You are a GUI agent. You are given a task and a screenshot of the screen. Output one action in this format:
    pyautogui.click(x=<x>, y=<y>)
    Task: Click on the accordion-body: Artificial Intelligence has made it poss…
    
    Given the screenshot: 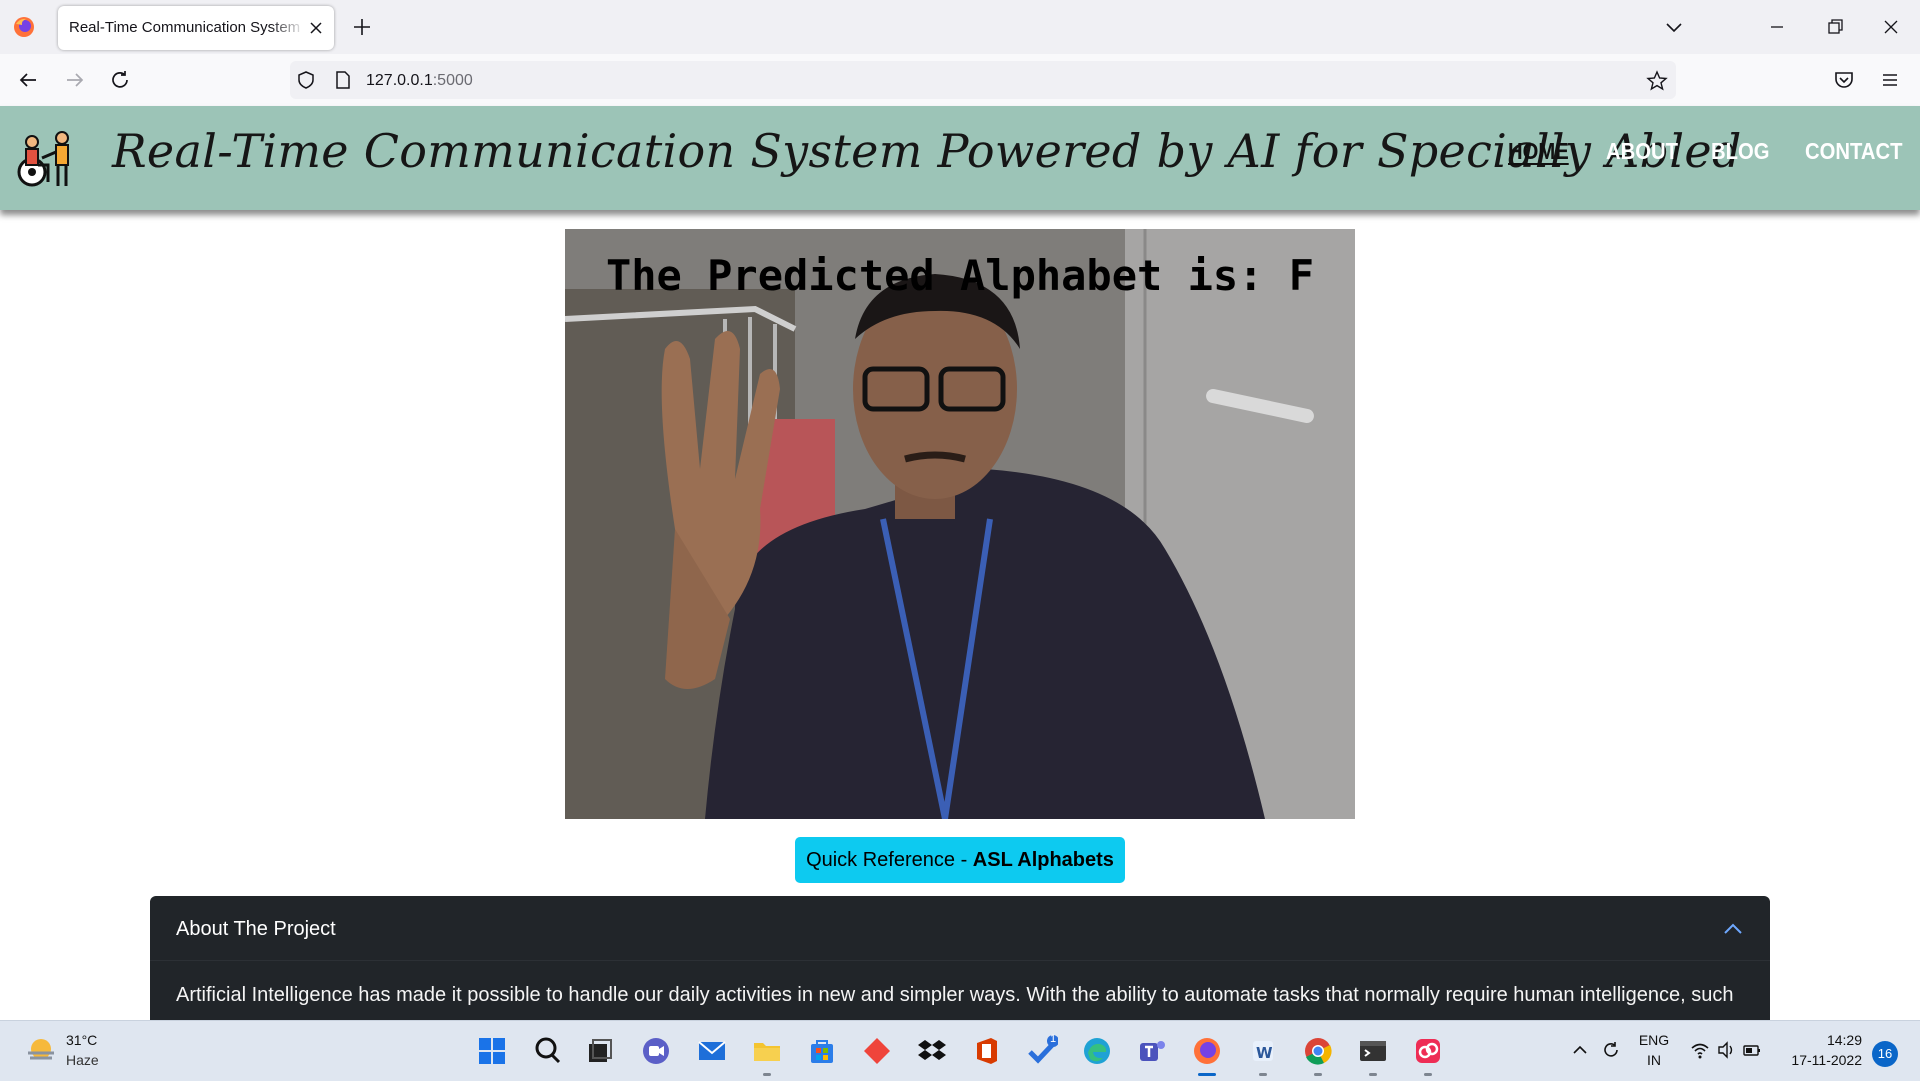 What is the action you would take?
    pyautogui.click(x=955, y=995)
    